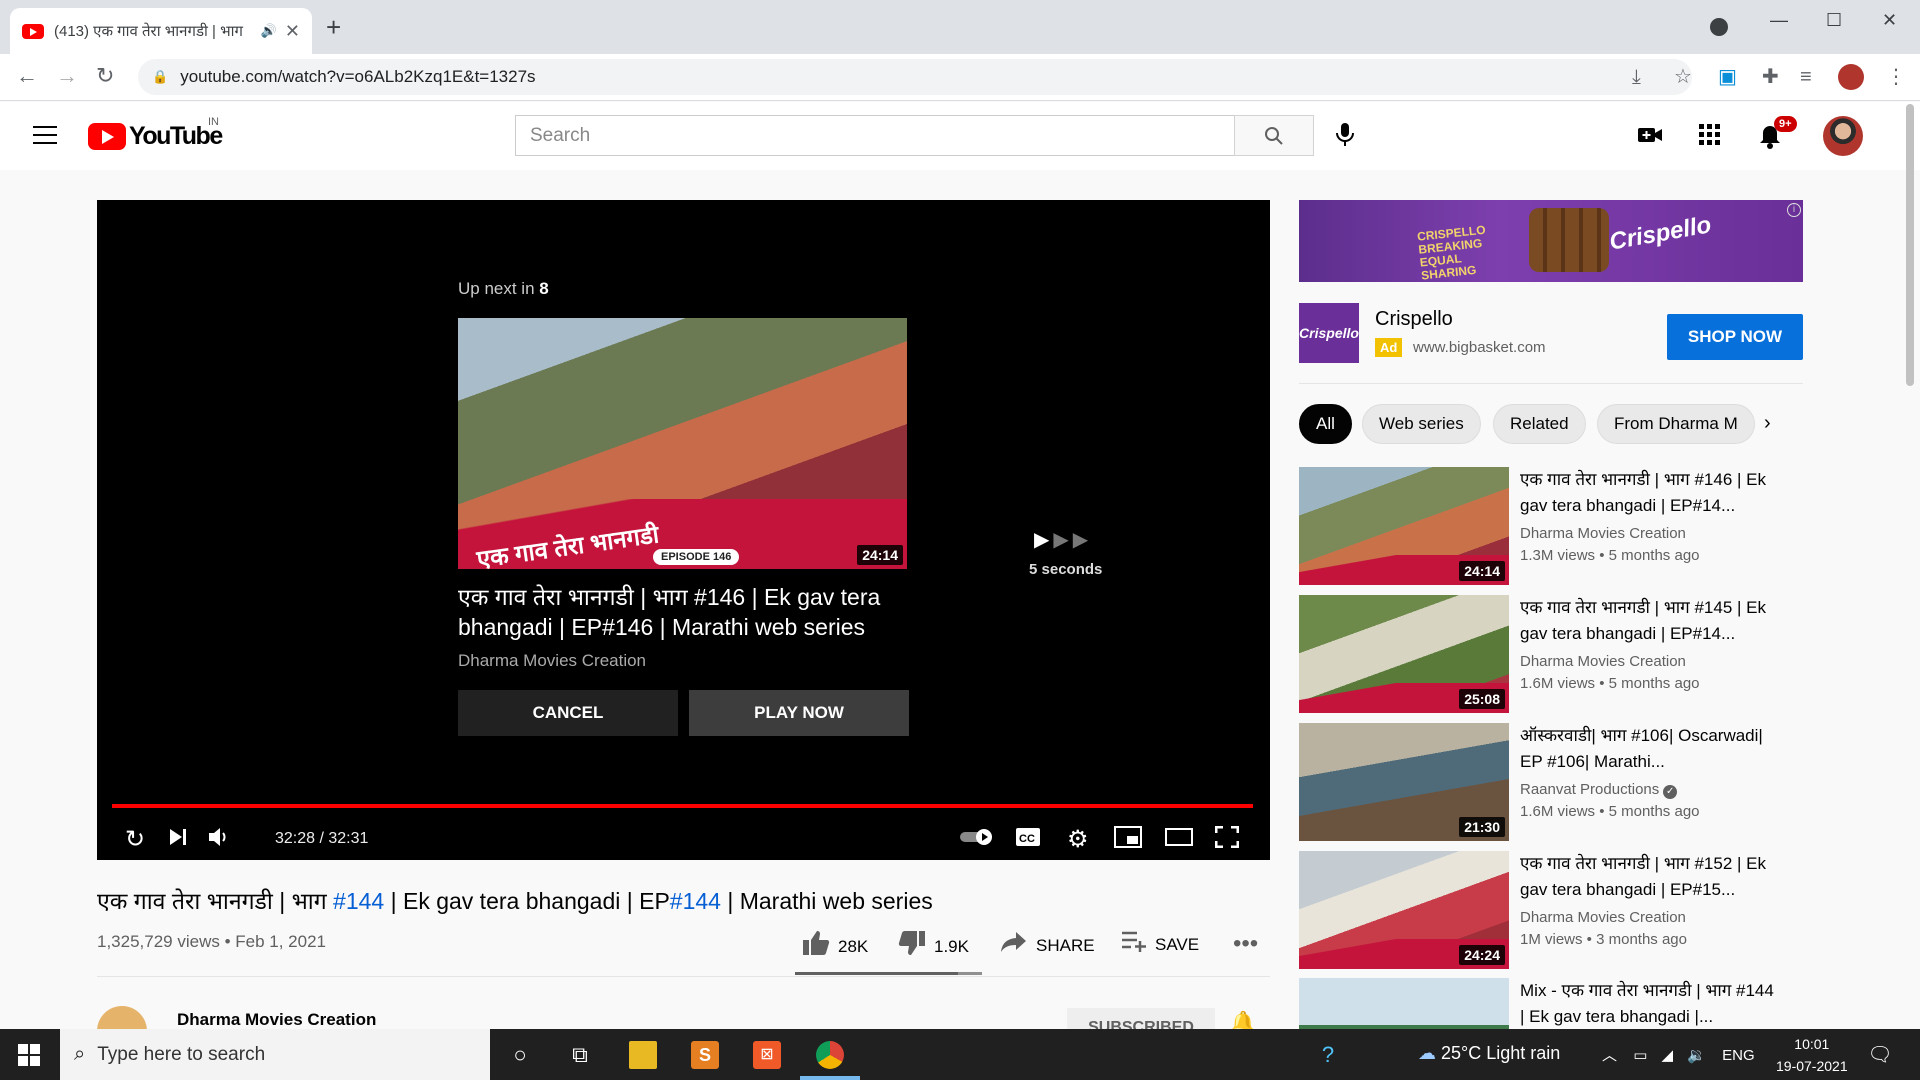 Image resolution: width=1920 pixels, height=1080 pixels. I want to click on chip-related: Related, so click(1539, 424).